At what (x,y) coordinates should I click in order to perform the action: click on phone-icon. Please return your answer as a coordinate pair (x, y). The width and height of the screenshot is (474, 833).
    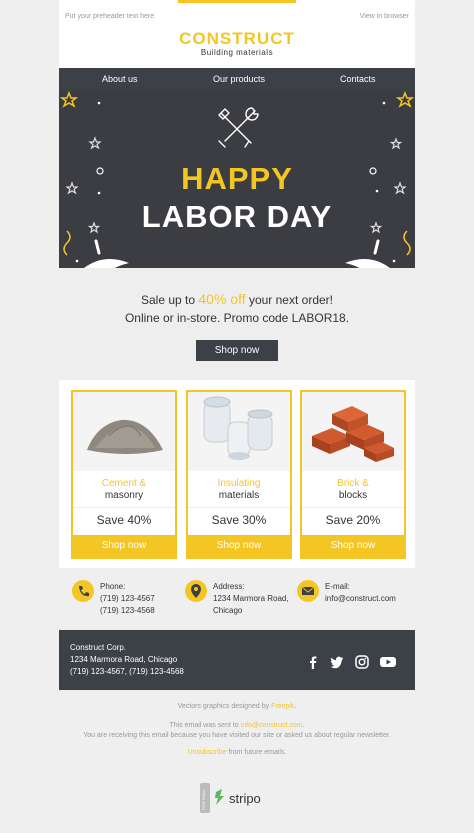
    Looking at the image, I should click on (83, 591).